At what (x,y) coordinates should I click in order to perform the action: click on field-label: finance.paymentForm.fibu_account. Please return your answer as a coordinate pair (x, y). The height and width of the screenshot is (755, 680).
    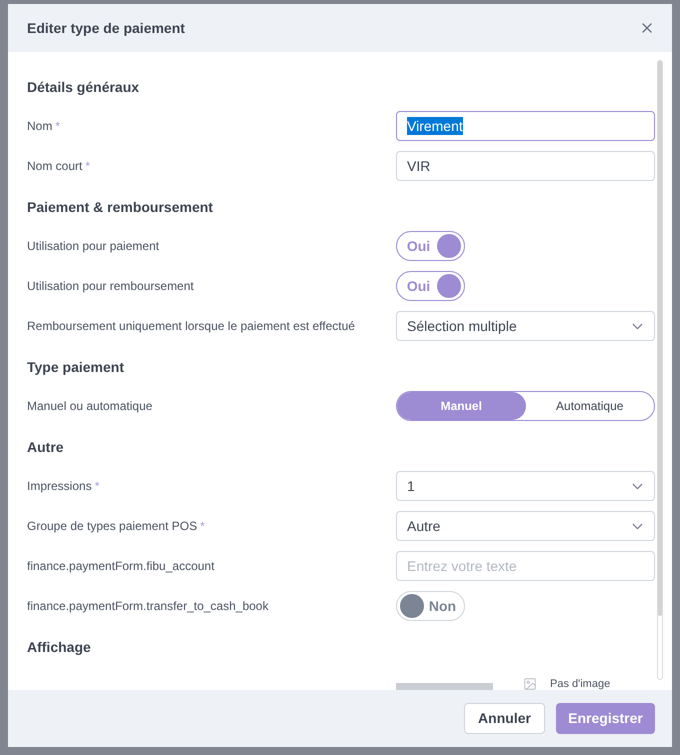
    Looking at the image, I should click on (120, 566).